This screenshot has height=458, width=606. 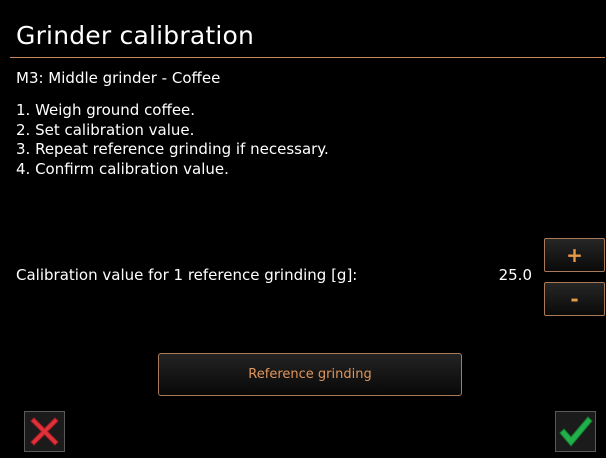 What do you see at coordinates (106, 110) in the screenshot?
I see `instruction-step-1: 1. Weigh ground coffee.` at bounding box center [106, 110].